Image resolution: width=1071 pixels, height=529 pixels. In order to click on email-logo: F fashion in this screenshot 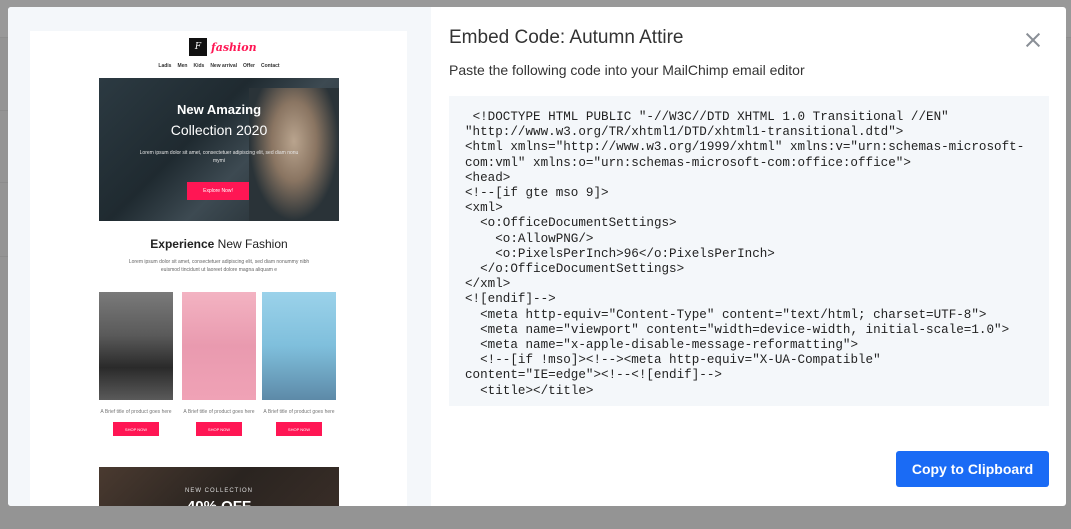, I will do `click(223, 47)`.